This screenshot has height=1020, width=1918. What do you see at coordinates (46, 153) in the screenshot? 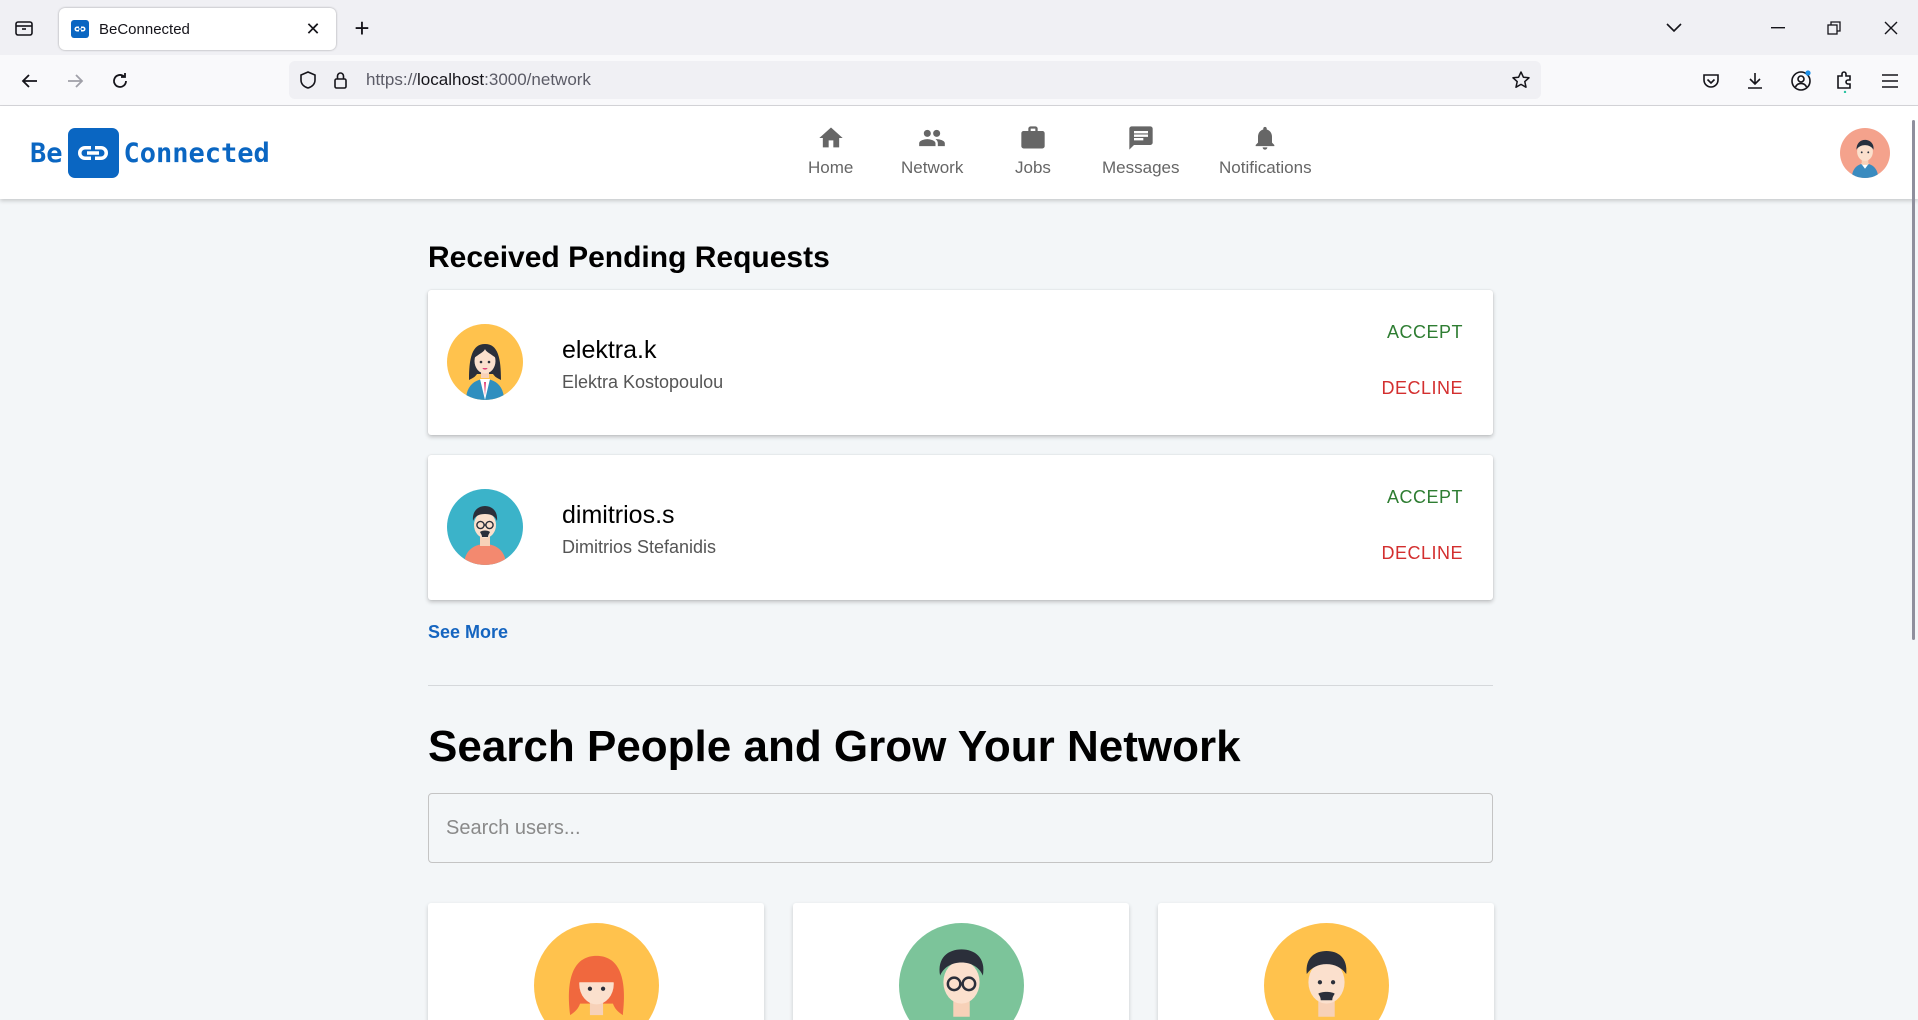
I see `logo-text-be: Be` at bounding box center [46, 153].